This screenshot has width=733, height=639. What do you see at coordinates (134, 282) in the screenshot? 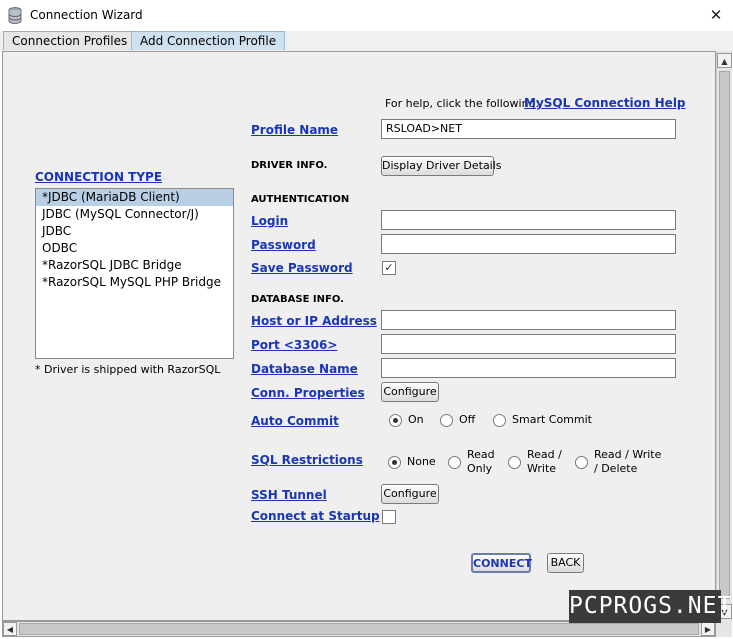
I see `list-item: *RazorSQL MySQL PHP Bridge` at bounding box center [134, 282].